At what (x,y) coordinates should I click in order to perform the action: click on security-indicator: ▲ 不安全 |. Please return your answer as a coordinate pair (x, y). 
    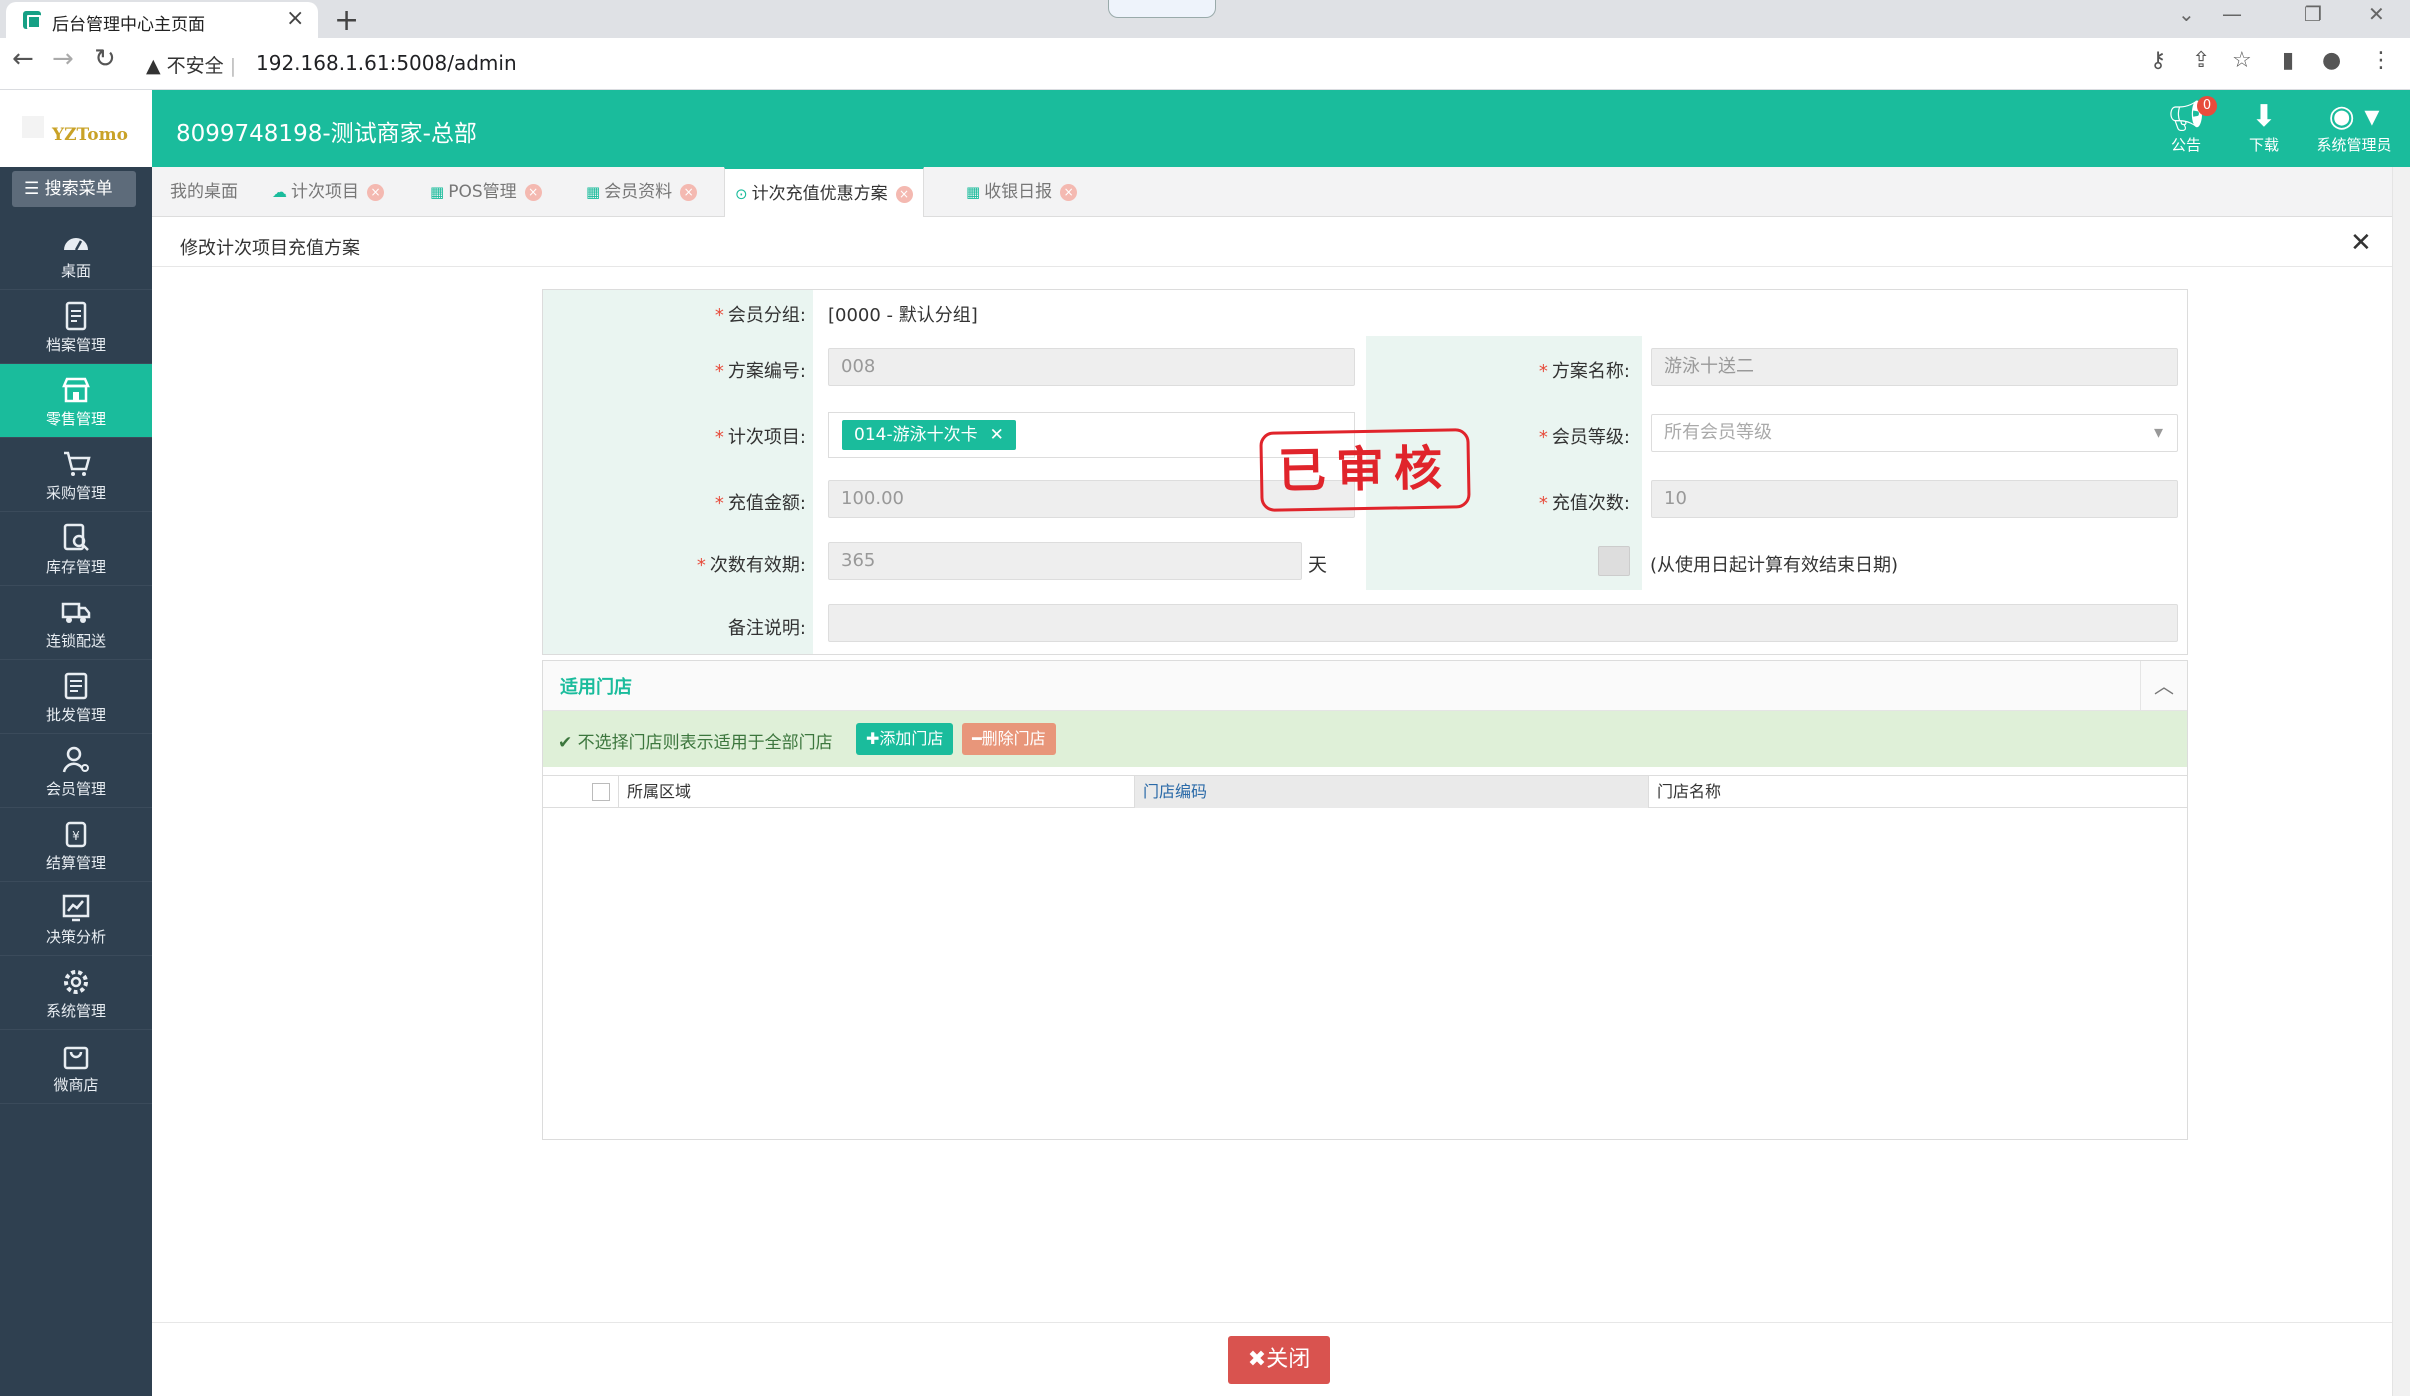
    Looking at the image, I should click on (191, 64).